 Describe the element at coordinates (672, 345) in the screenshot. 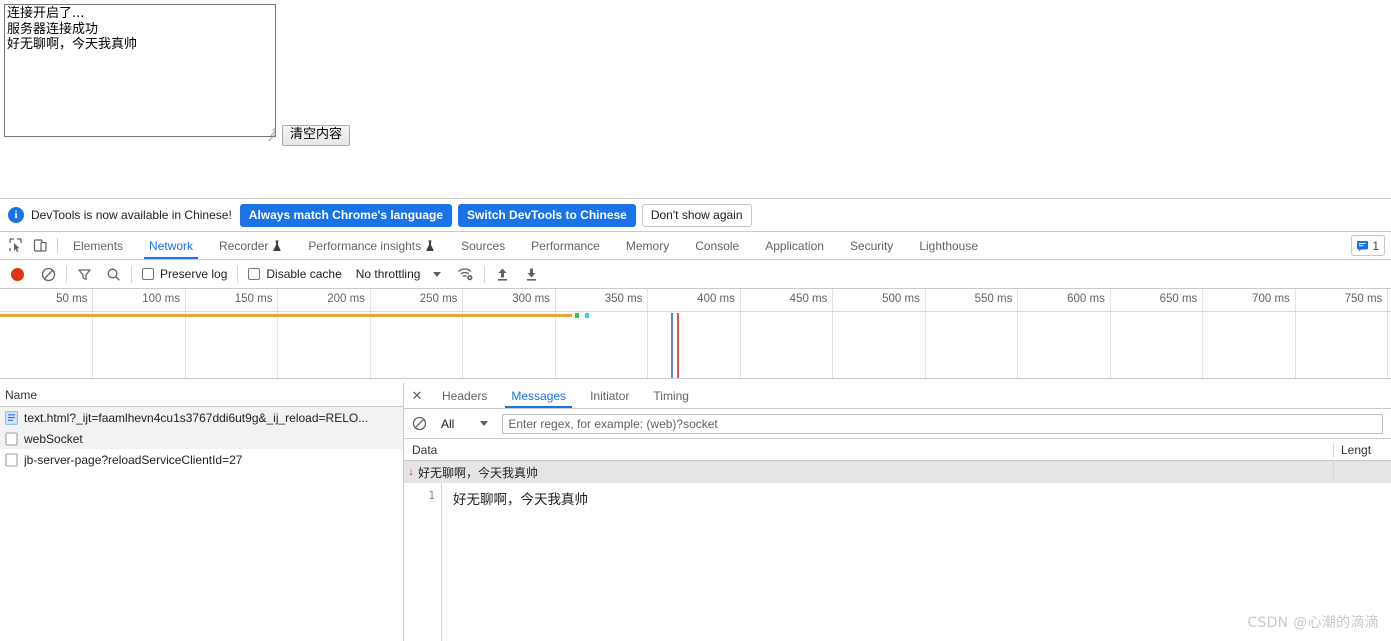

I see `timeline-event-domcontentloaded` at that location.